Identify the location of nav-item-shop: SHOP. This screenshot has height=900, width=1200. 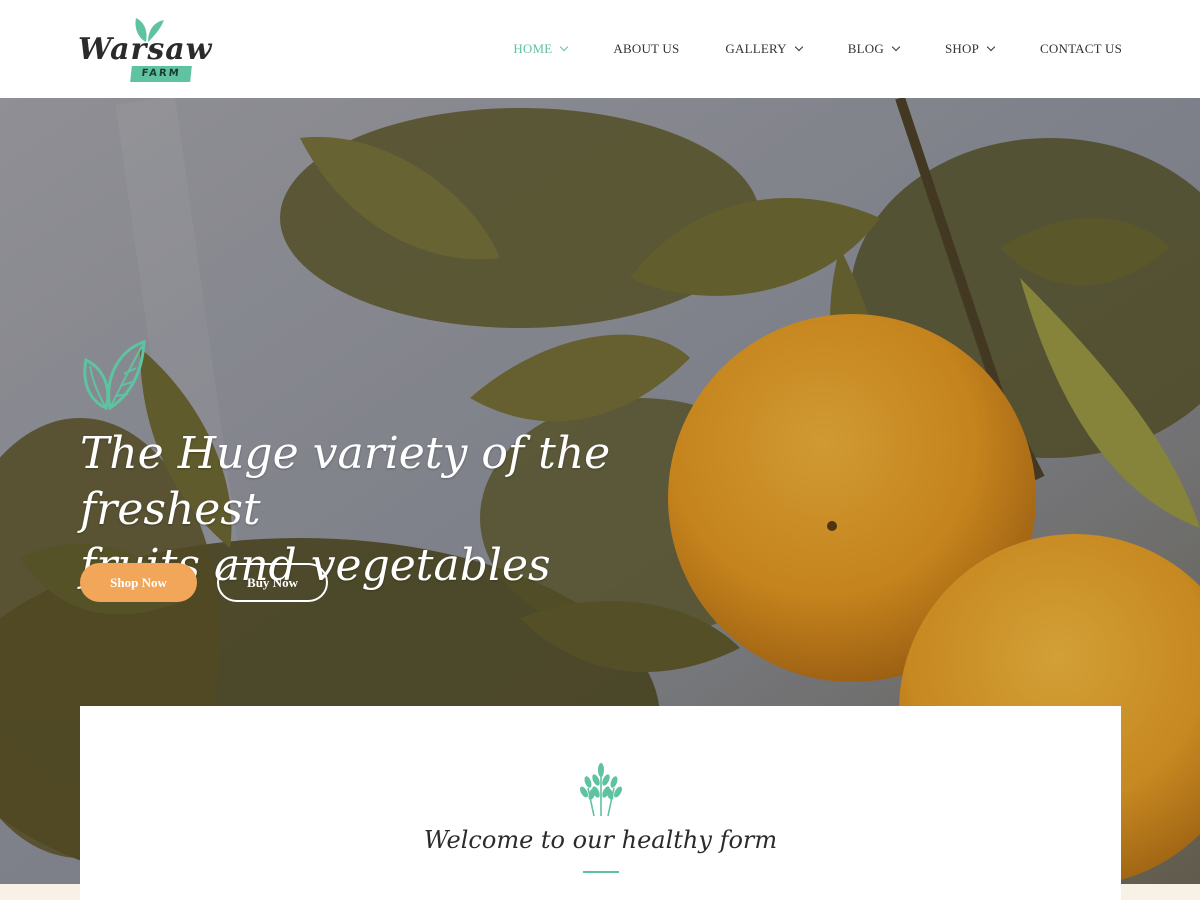
(970, 49).